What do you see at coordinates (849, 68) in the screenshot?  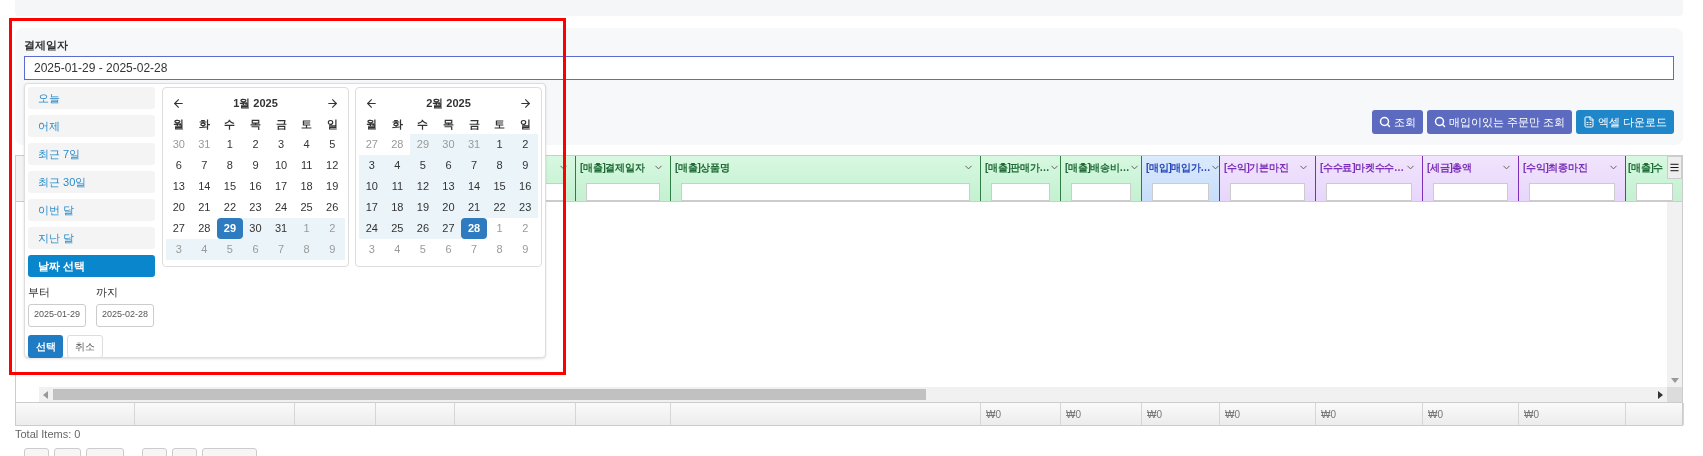 I see `date-range-field: 2025-01-29 - 2025-02-28` at bounding box center [849, 68].